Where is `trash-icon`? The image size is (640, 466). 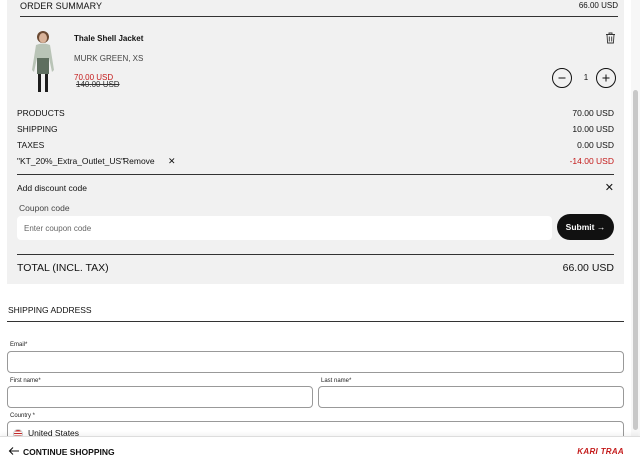 trash-icon is located at coordinates (610, 38).